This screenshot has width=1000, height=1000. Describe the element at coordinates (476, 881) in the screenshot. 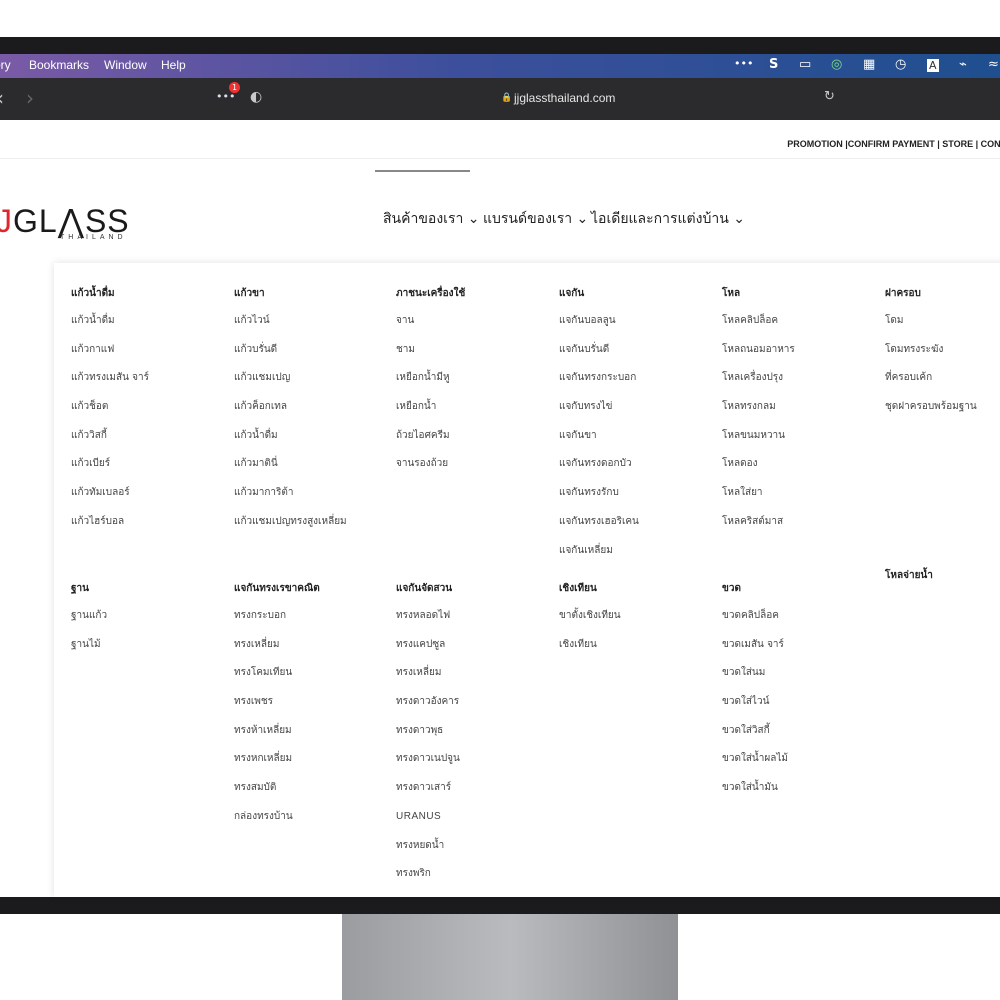

I see `menu-link: ทรงพริก` at that location.